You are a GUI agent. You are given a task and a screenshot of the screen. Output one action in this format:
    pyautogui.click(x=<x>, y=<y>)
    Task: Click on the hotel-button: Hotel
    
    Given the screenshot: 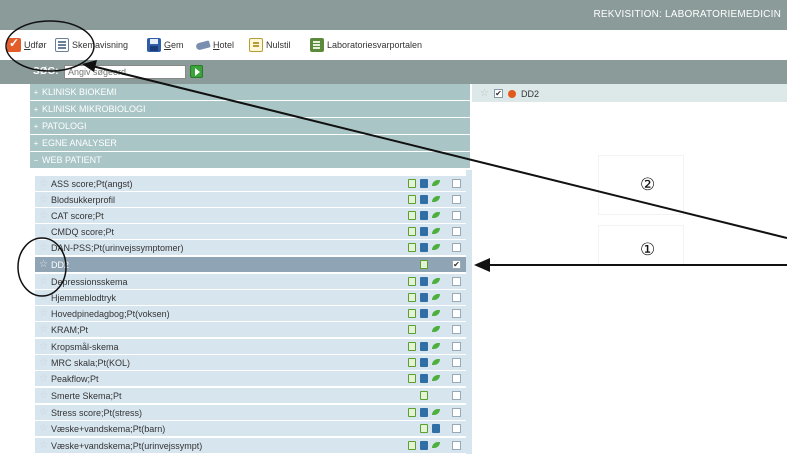 What is the action you would take?
    pyautogui.click(x=215, y=45)
    